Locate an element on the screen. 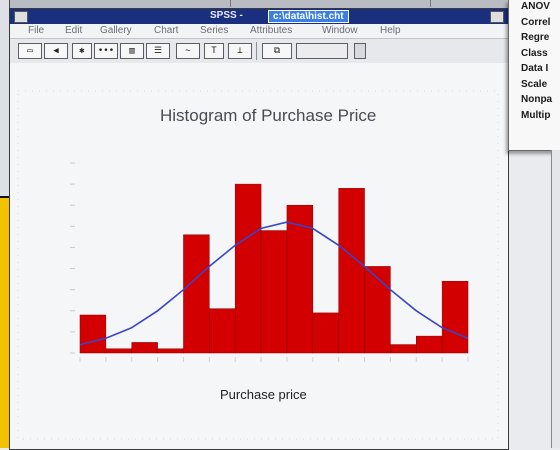  bar-style-icon: ▥ is located at coordinates (132, 51).